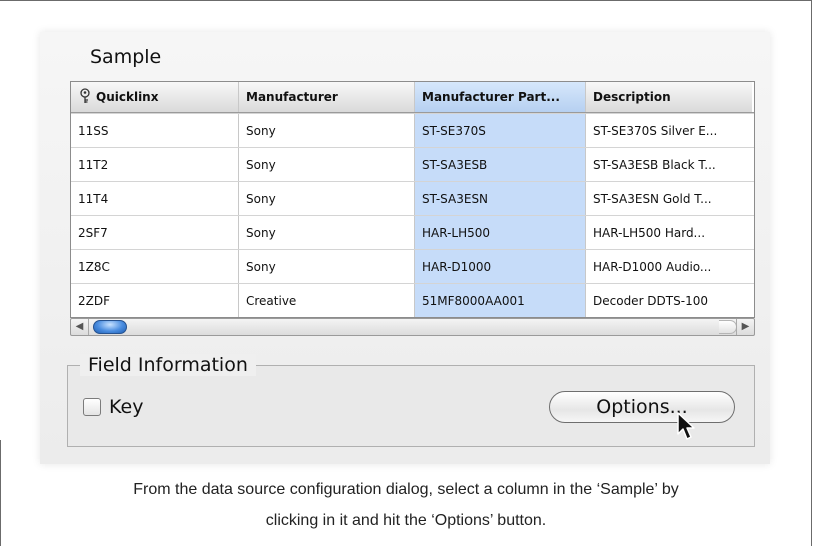  What do you see at coordinates (500, 130) in the screenshot?
I see `table-cell: ST-SE370S` at bounding box center [500, 130].